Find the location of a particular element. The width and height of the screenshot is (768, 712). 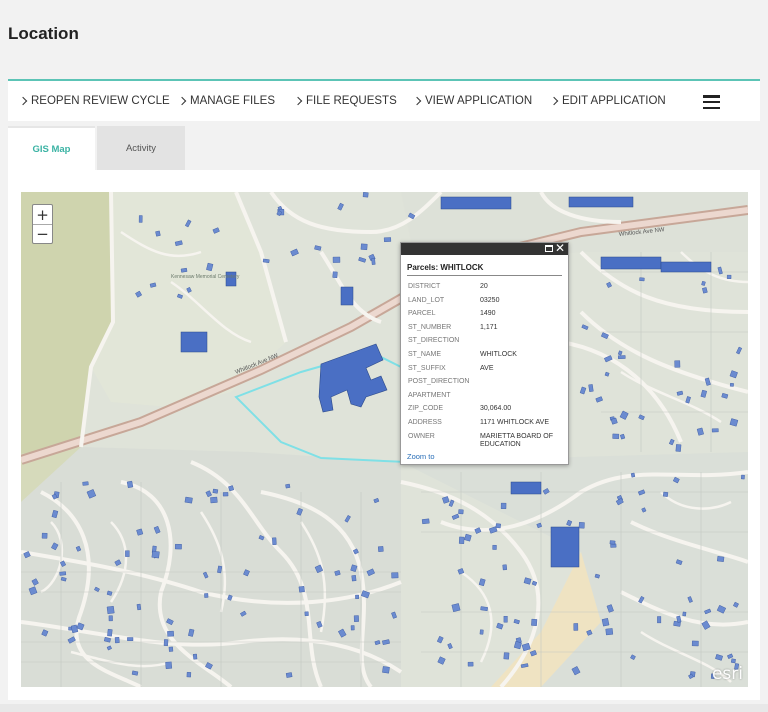

zoom-control: + − is located at coordinates (42, 224).